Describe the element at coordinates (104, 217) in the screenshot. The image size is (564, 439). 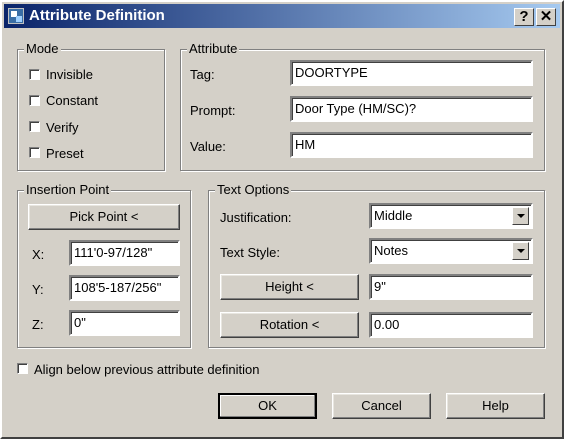
I see `pick-point-button: Pick Point <` at that location.